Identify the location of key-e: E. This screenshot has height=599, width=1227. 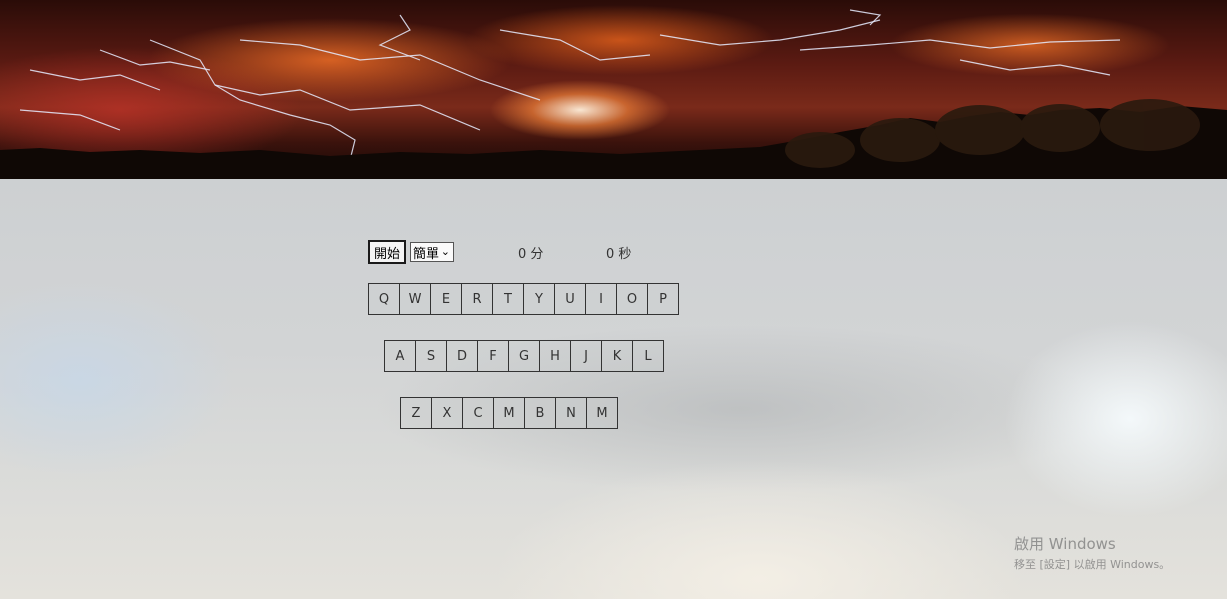
(446, 299).